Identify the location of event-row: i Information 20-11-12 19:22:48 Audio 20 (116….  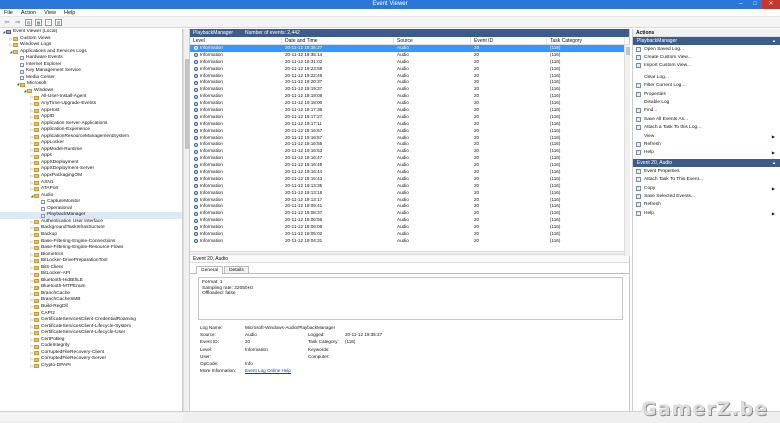
(409, 76).